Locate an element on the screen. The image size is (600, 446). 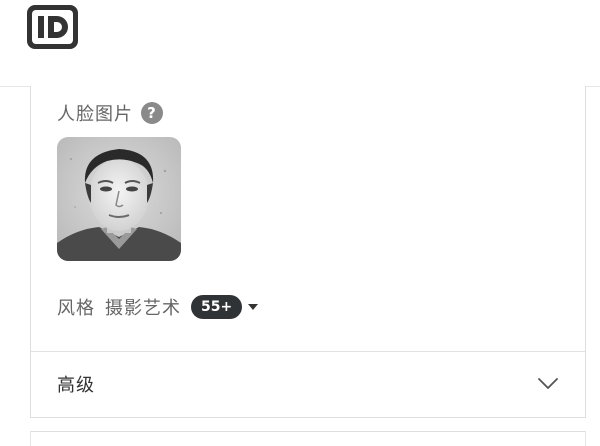
style-count-badge: 55+ is located at coordinates (217, 307).